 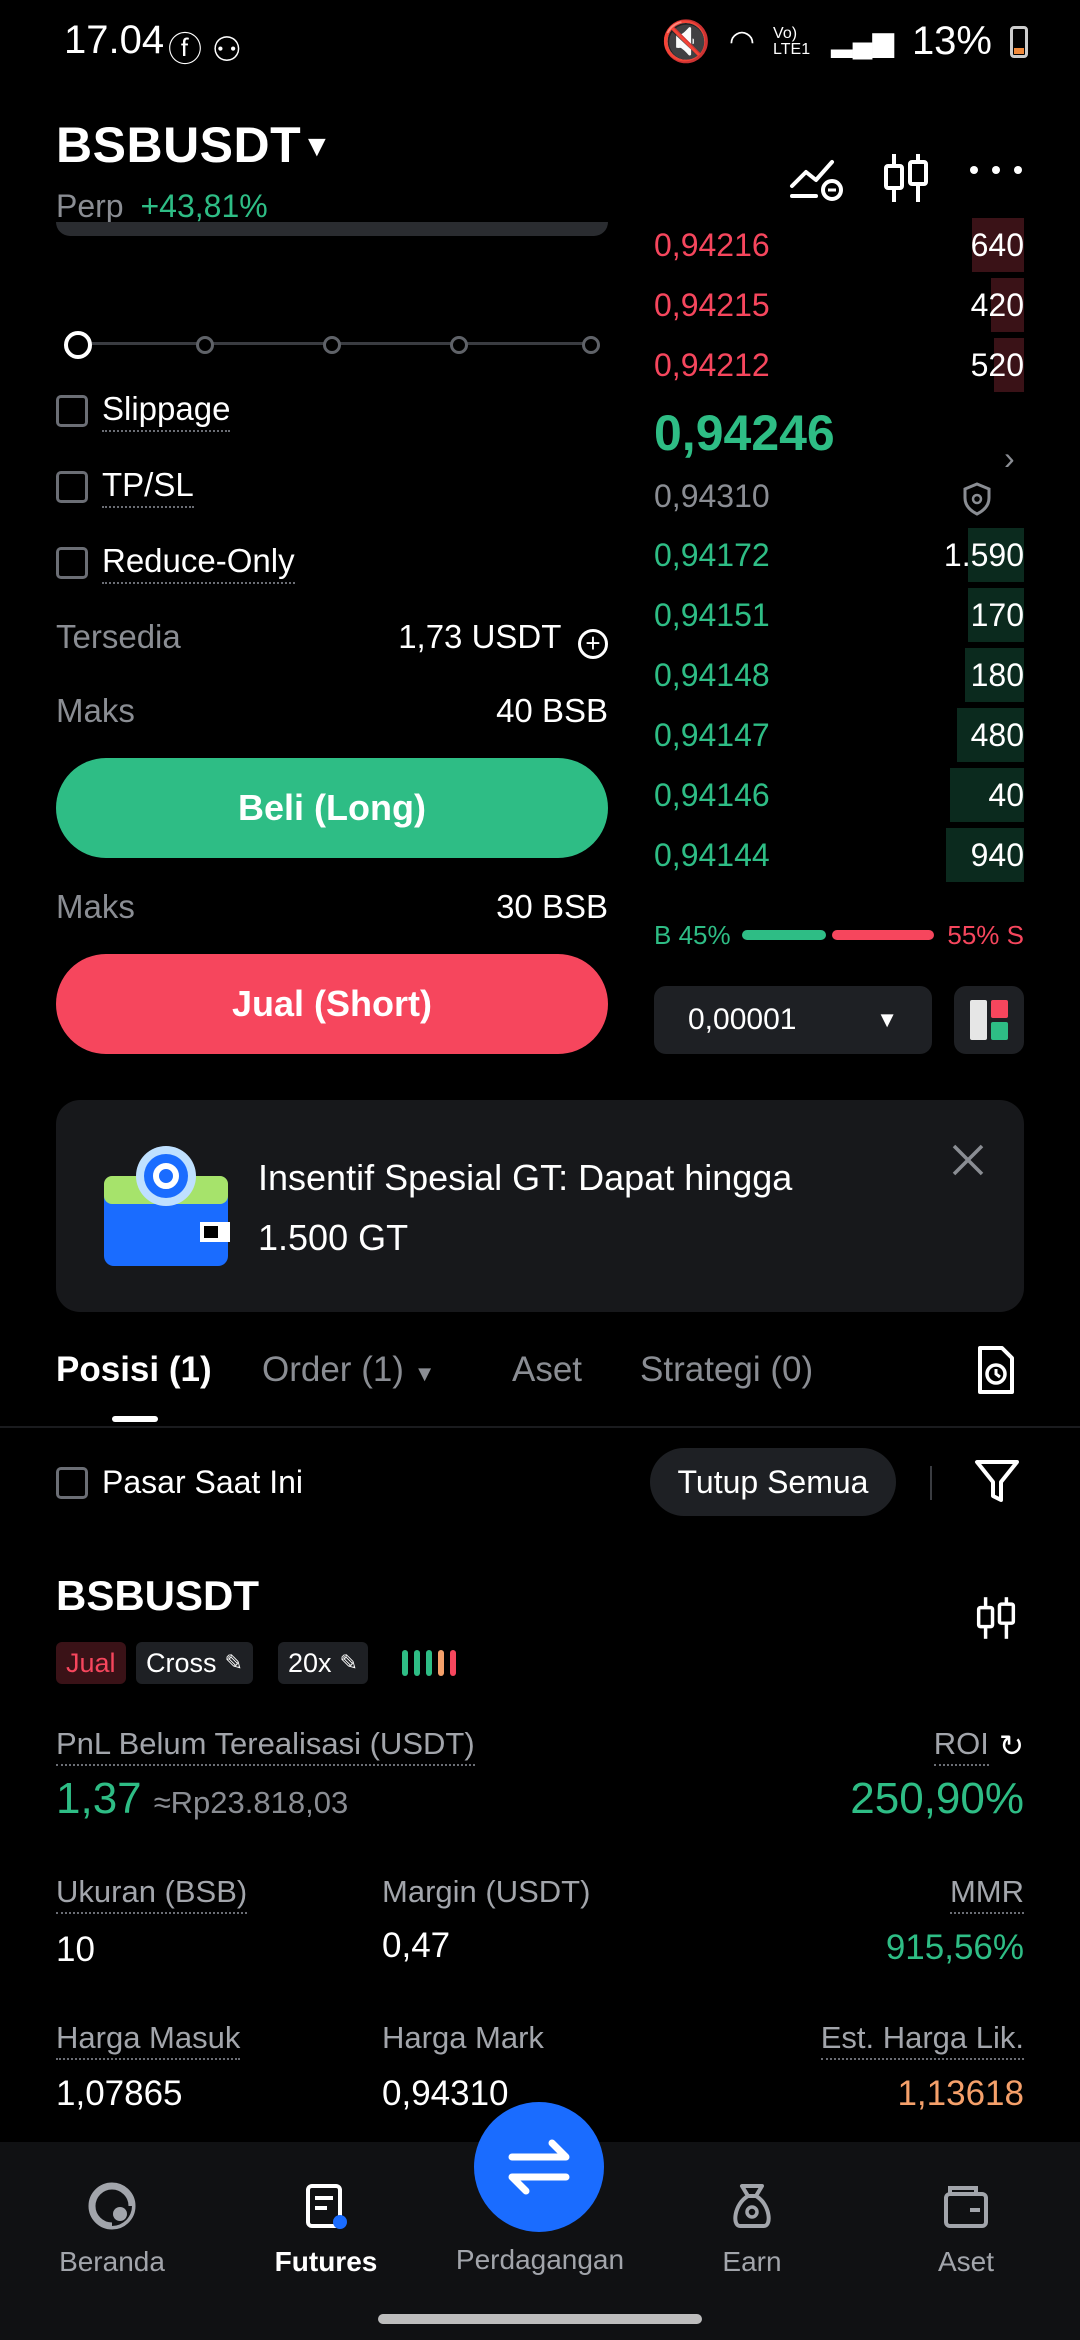 I want to click on trade-swap-button, so click(x=539, y=2167).